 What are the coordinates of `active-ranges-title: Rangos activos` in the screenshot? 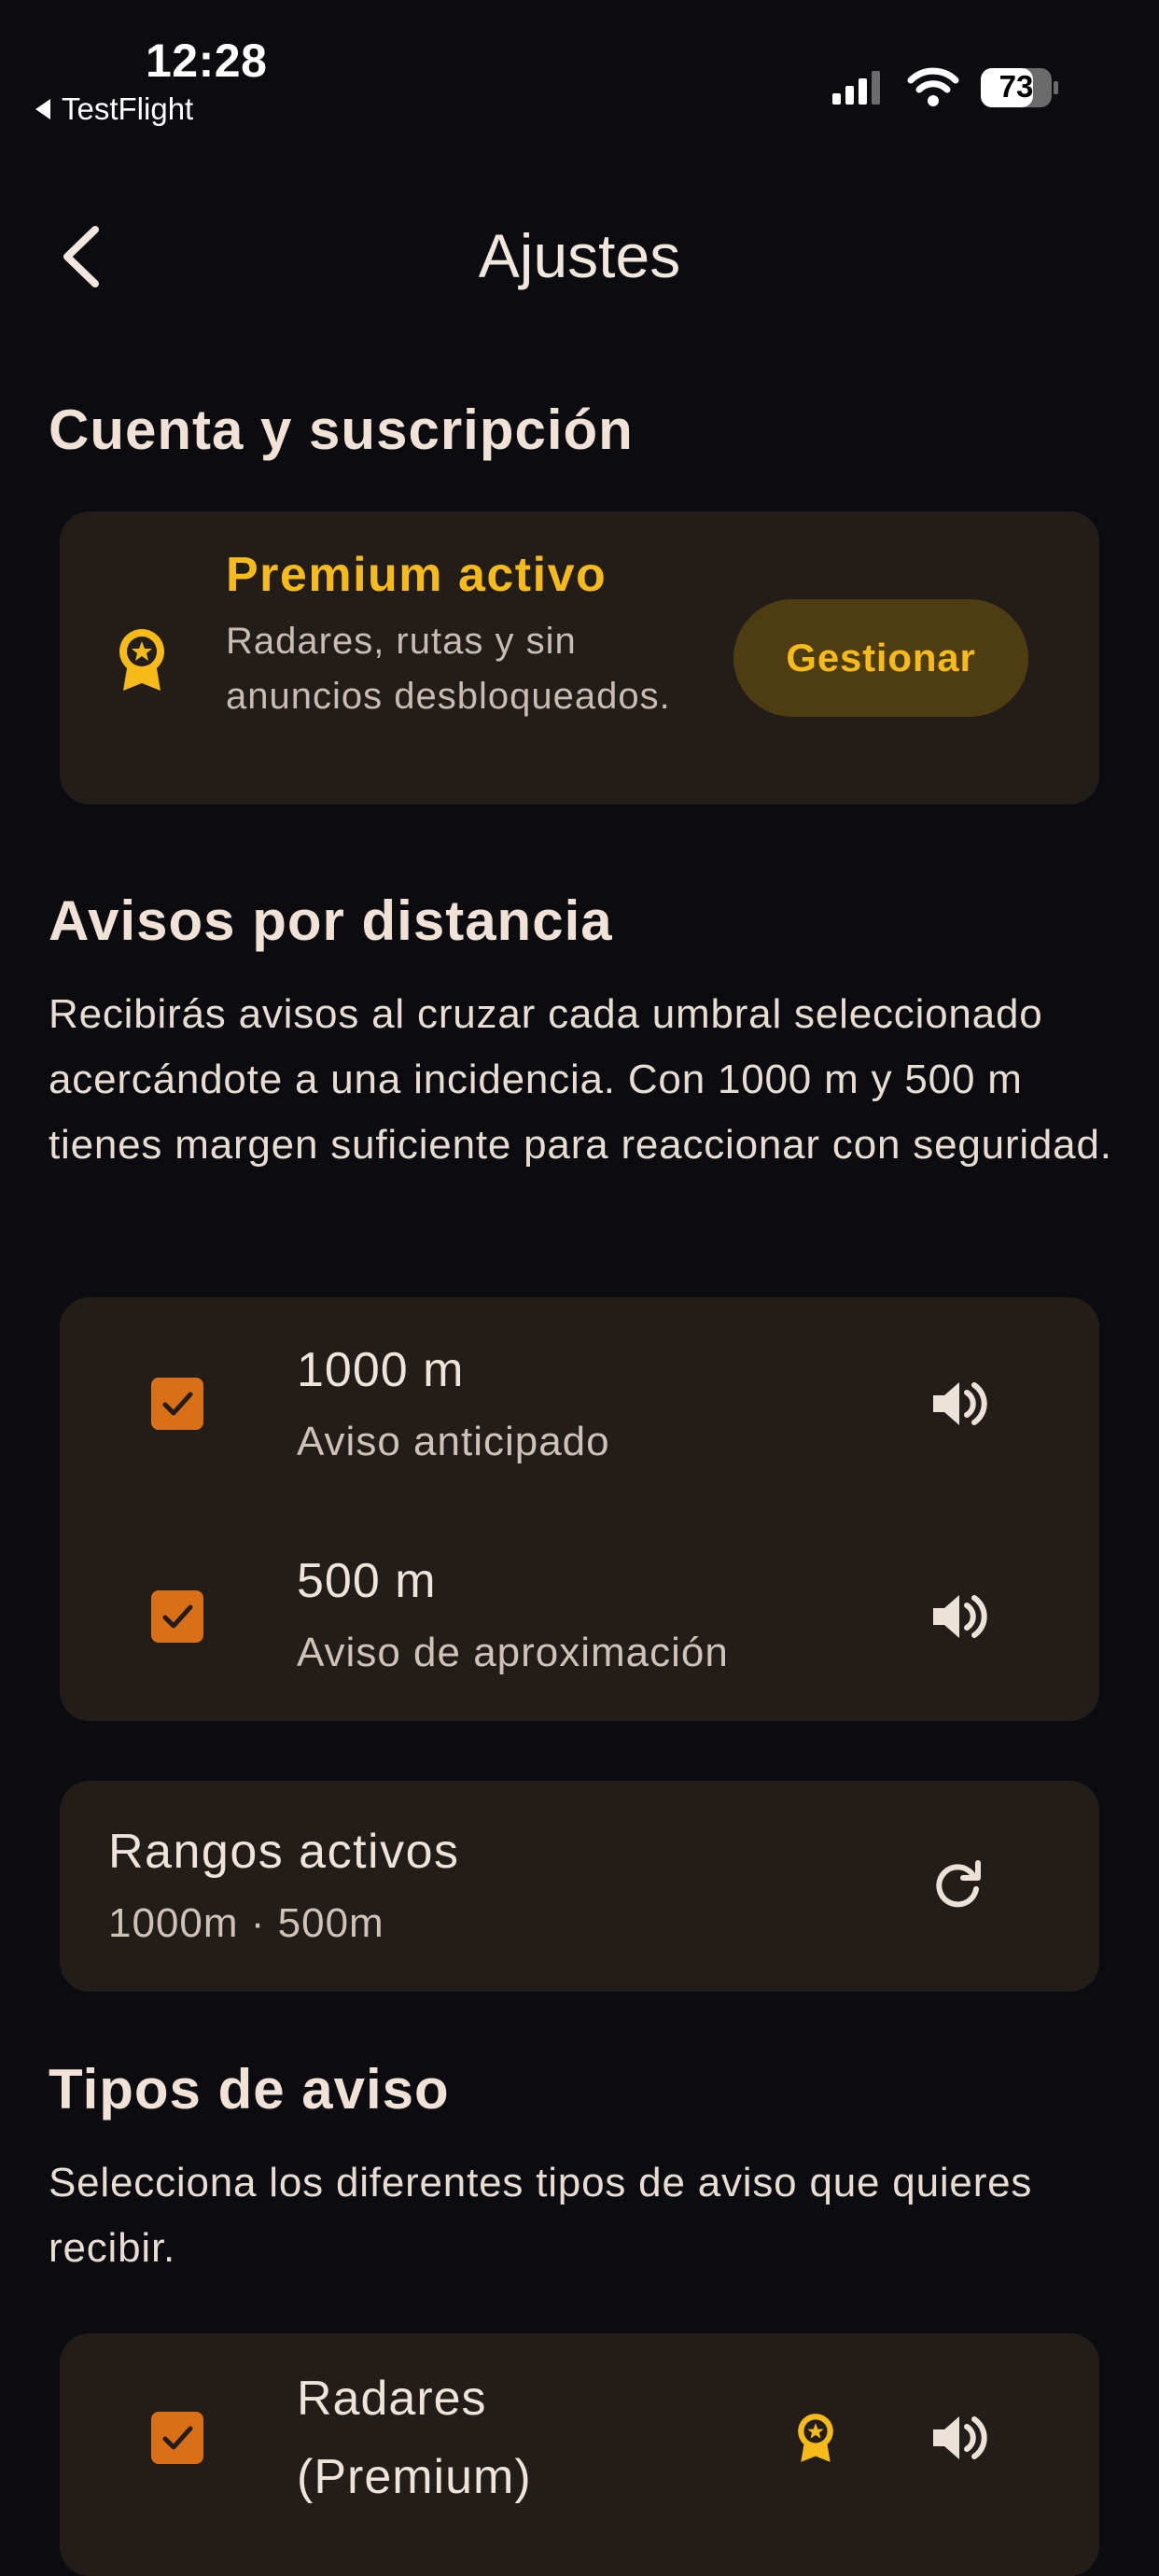 It's located at (284, 1852).